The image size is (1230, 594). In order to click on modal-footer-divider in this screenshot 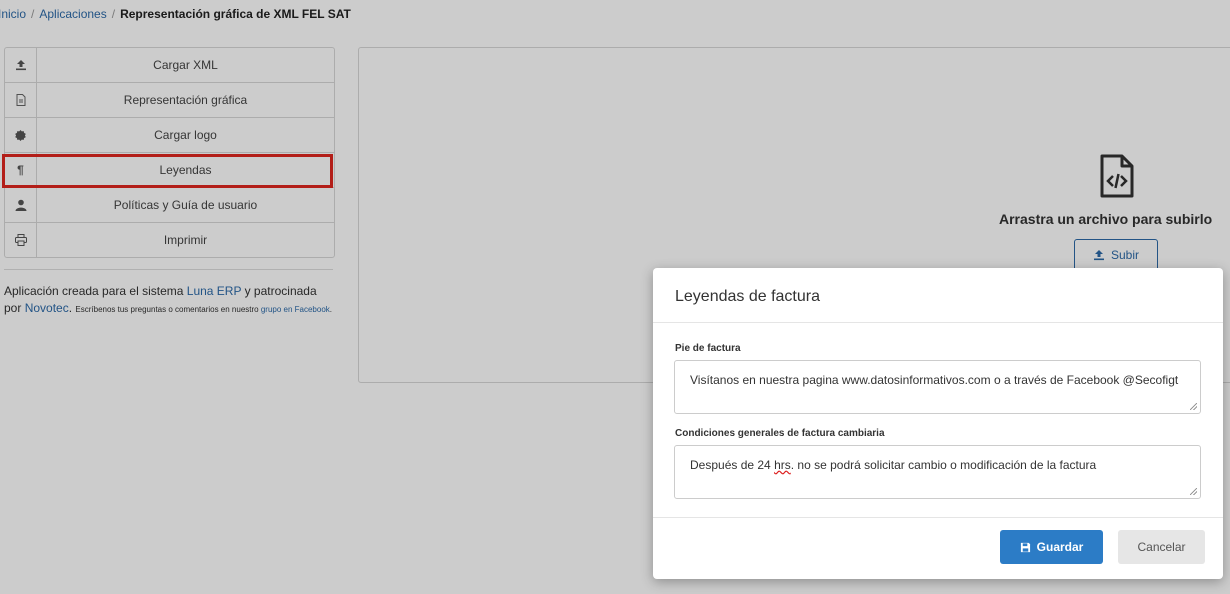, I will do `click(938, 517)`.